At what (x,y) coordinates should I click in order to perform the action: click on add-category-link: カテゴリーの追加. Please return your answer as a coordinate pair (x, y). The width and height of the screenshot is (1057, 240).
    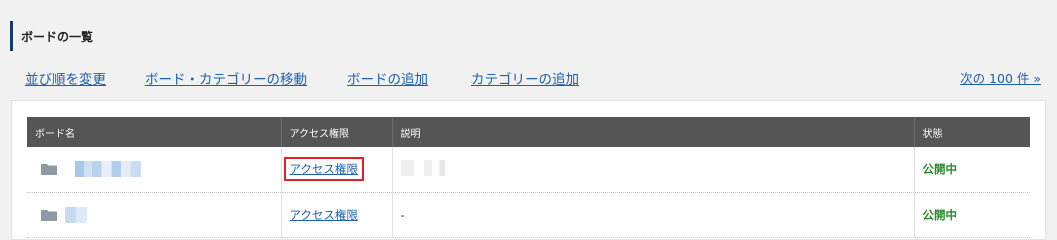
    Looking at the image, I should click on (525, 78).